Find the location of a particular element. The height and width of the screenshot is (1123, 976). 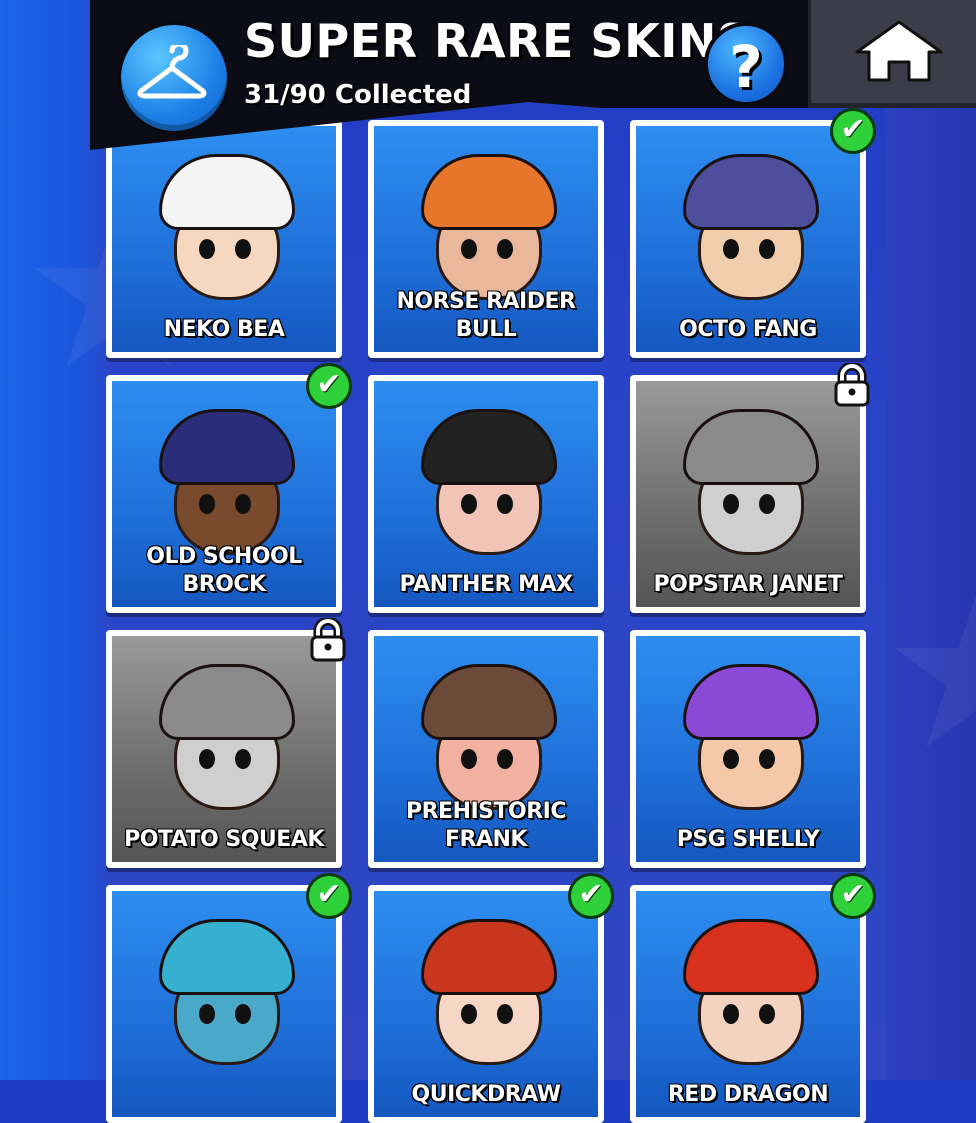

skin-card-art: OCTO FANG is located at coordinates (748, 239).